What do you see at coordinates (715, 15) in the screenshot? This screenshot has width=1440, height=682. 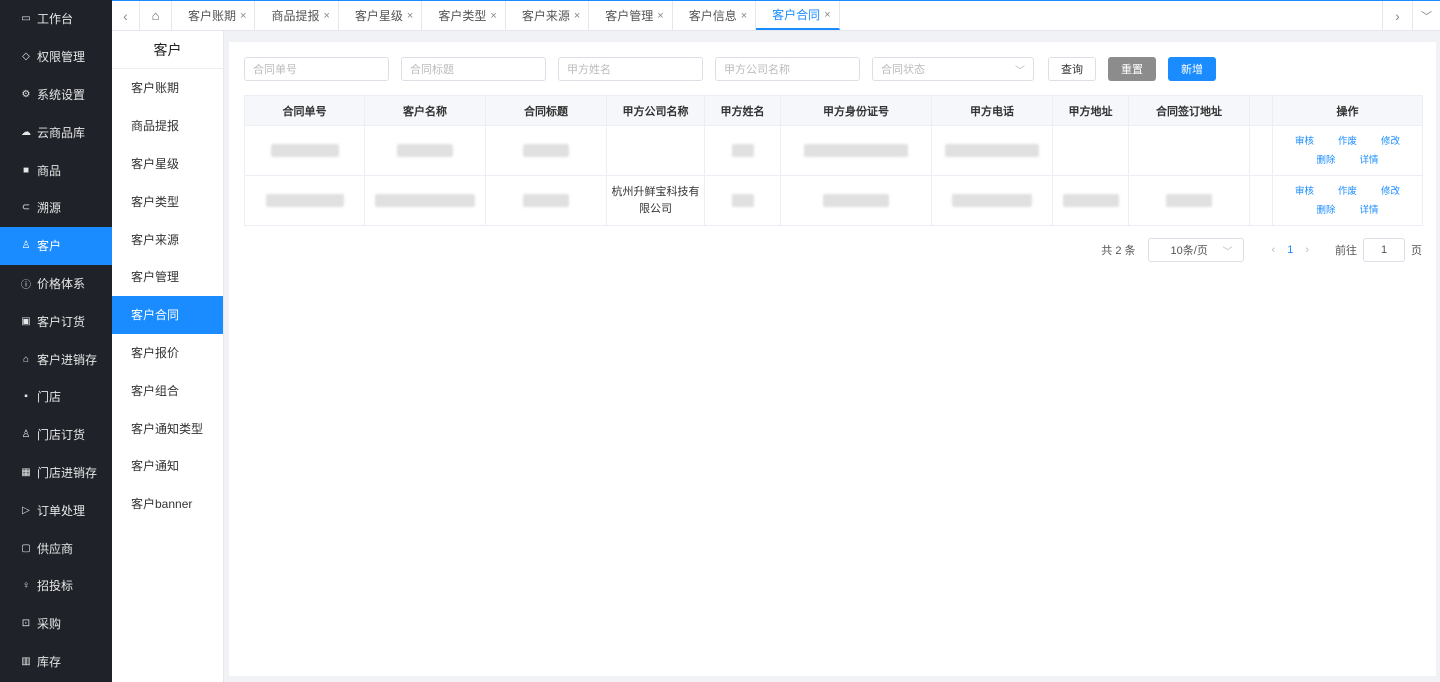 I see `tab-customer-info: 客户信息 ×` at bounding box center [715, 15].